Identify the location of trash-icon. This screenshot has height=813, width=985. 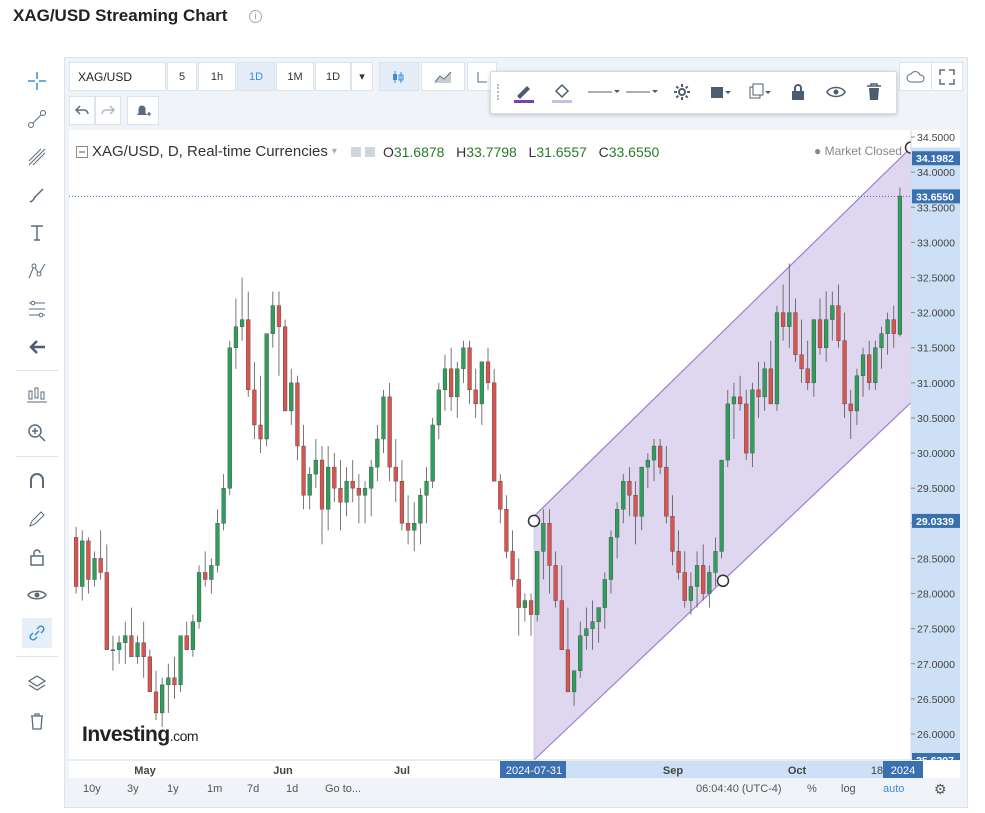
(37, 721).